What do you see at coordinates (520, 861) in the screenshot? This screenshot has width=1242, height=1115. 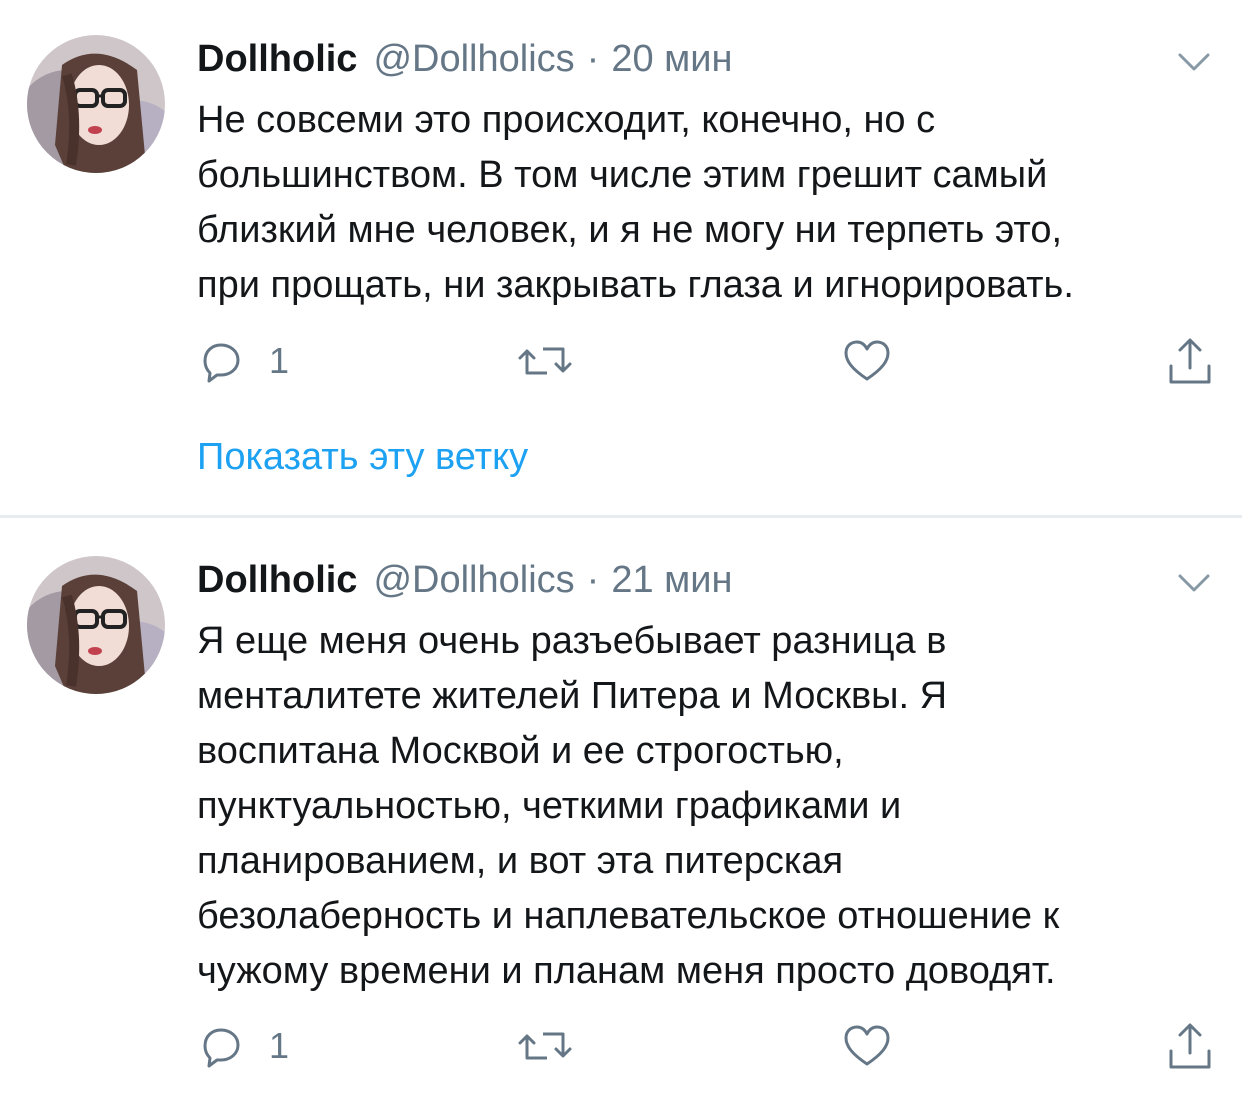 I see `tweet-text-line: планированием, и вот эта питерская` at bounding box center [520, 861].